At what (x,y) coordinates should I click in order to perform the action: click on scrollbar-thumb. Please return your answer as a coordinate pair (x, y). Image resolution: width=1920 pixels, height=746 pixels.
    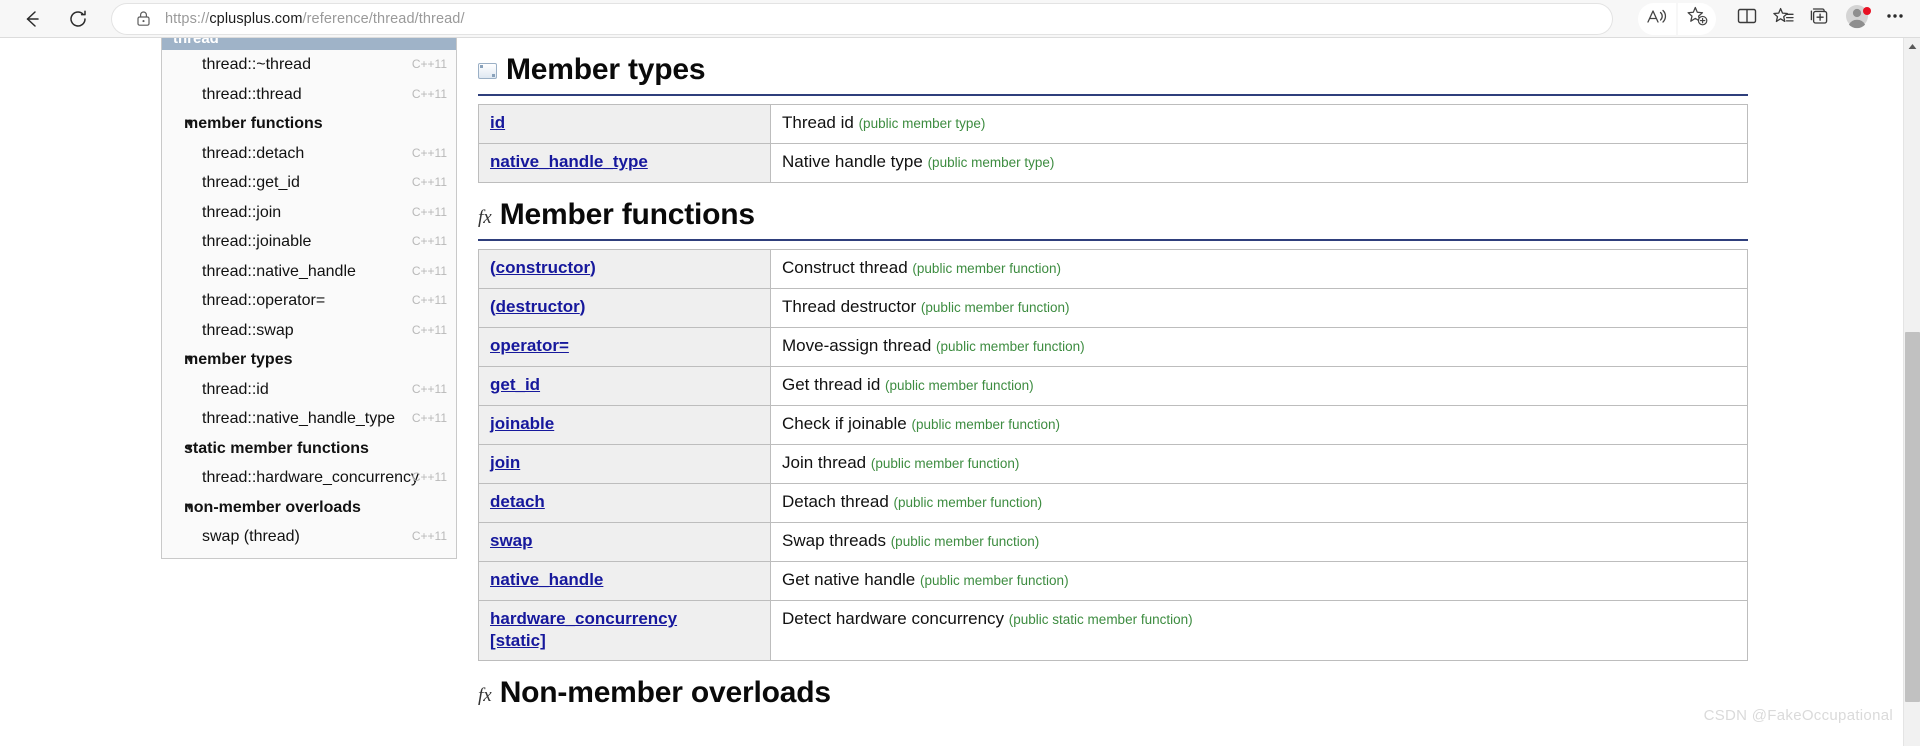
    Looking at the image, I should click on (1912, 517).